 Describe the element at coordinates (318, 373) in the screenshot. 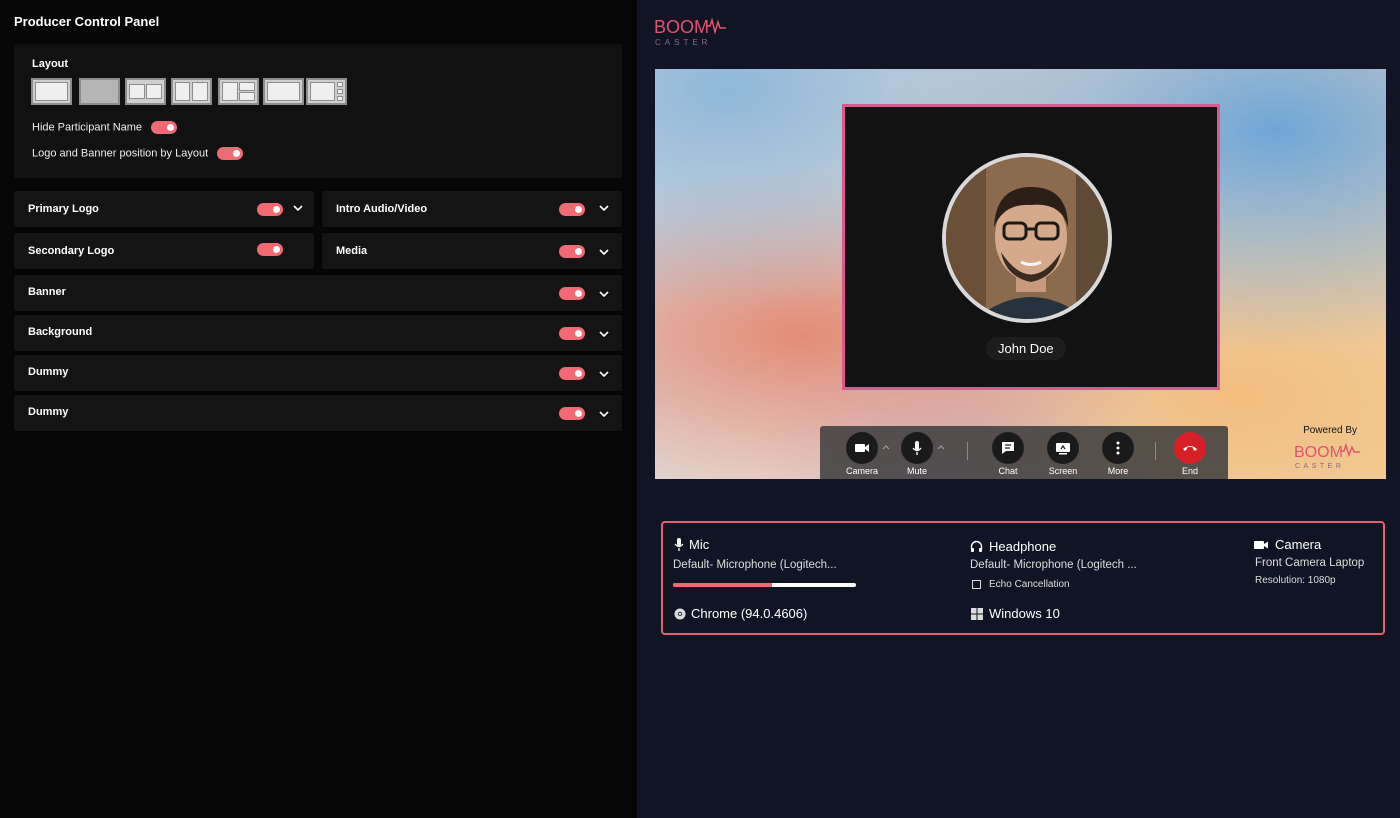

I see `section-dummy-1: Dummy` at that location.